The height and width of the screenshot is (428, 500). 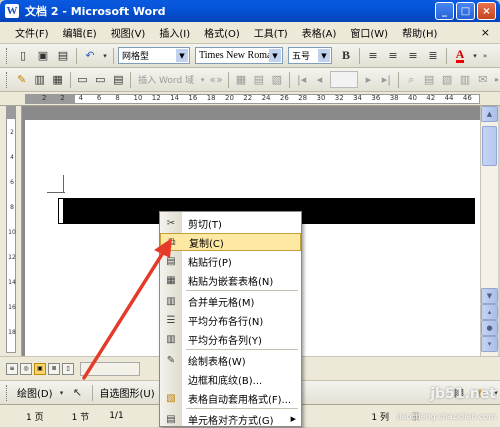 I want to click on annotation-arrow, so click(x=127, y=309).